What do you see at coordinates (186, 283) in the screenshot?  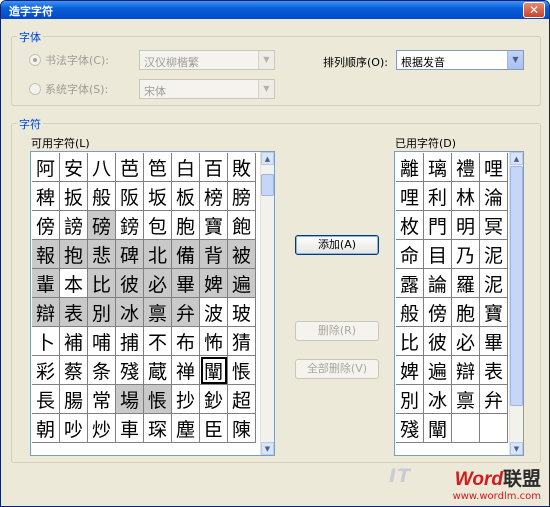 I see `available-char-cell: 畢` at bounding box center [186, 283].